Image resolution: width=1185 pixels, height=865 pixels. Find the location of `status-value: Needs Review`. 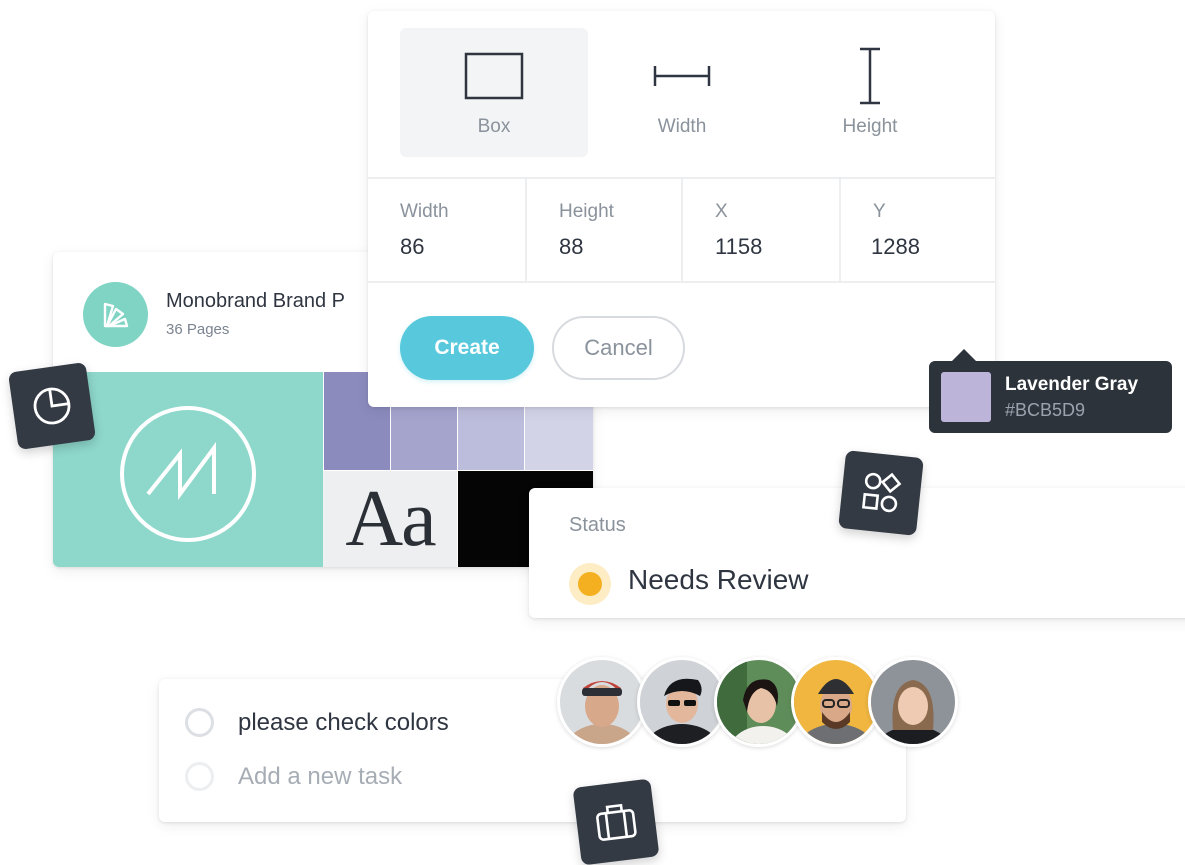

status-value: Needs Review is located at coordinates (718, 580).